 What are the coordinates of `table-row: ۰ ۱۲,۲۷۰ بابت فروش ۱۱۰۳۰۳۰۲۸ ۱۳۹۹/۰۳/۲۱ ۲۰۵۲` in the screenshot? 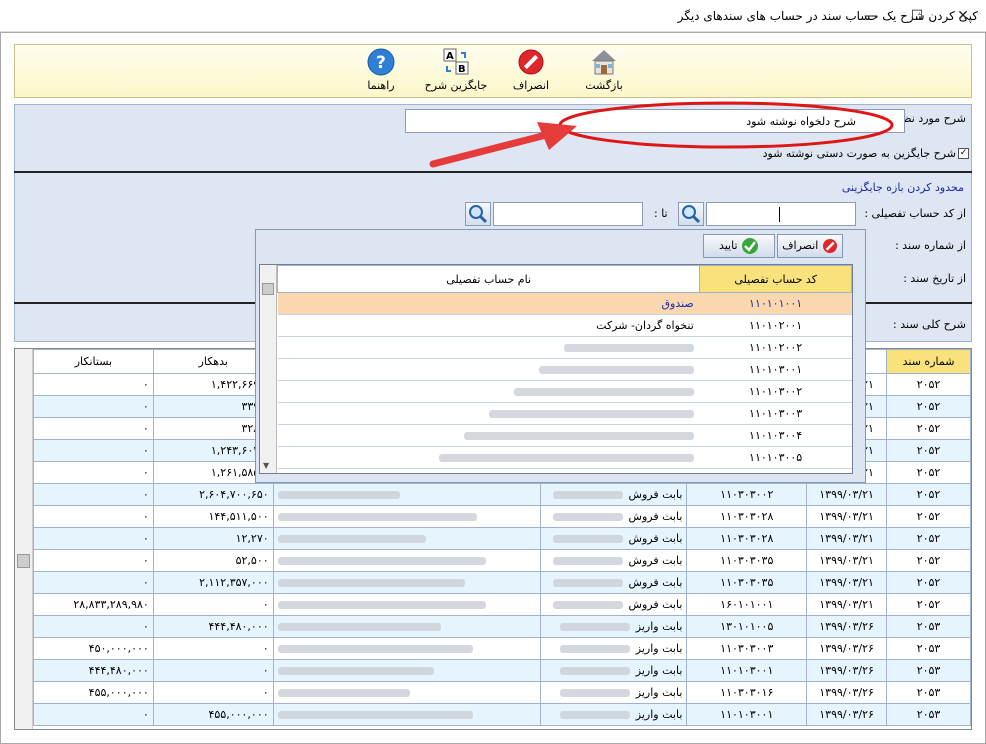 It's located at (502, 539).